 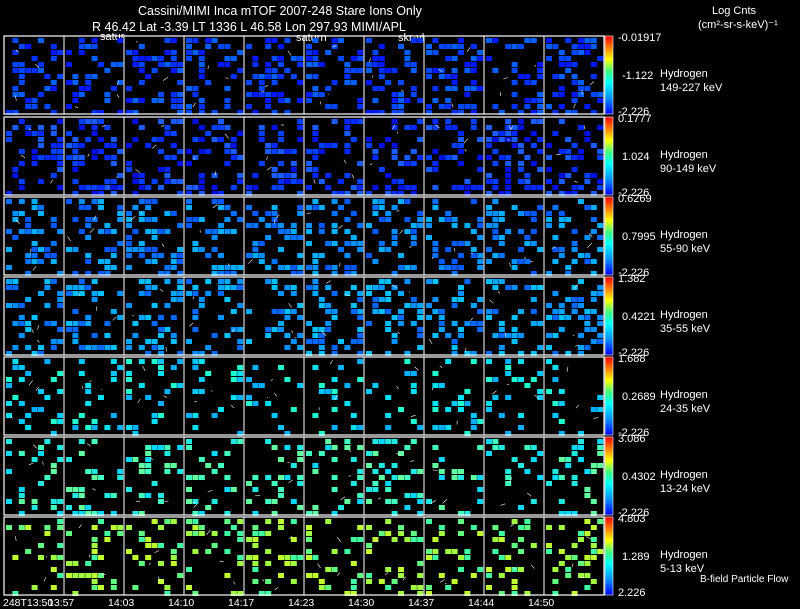 I want to click on energy-label: 149-227 keV, so click(x=691, y=88).